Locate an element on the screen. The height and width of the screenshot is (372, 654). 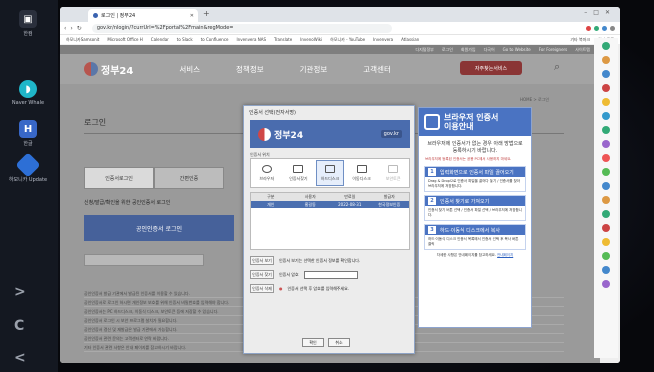
new-tab-icon: + is located at coordinates (206, 13).